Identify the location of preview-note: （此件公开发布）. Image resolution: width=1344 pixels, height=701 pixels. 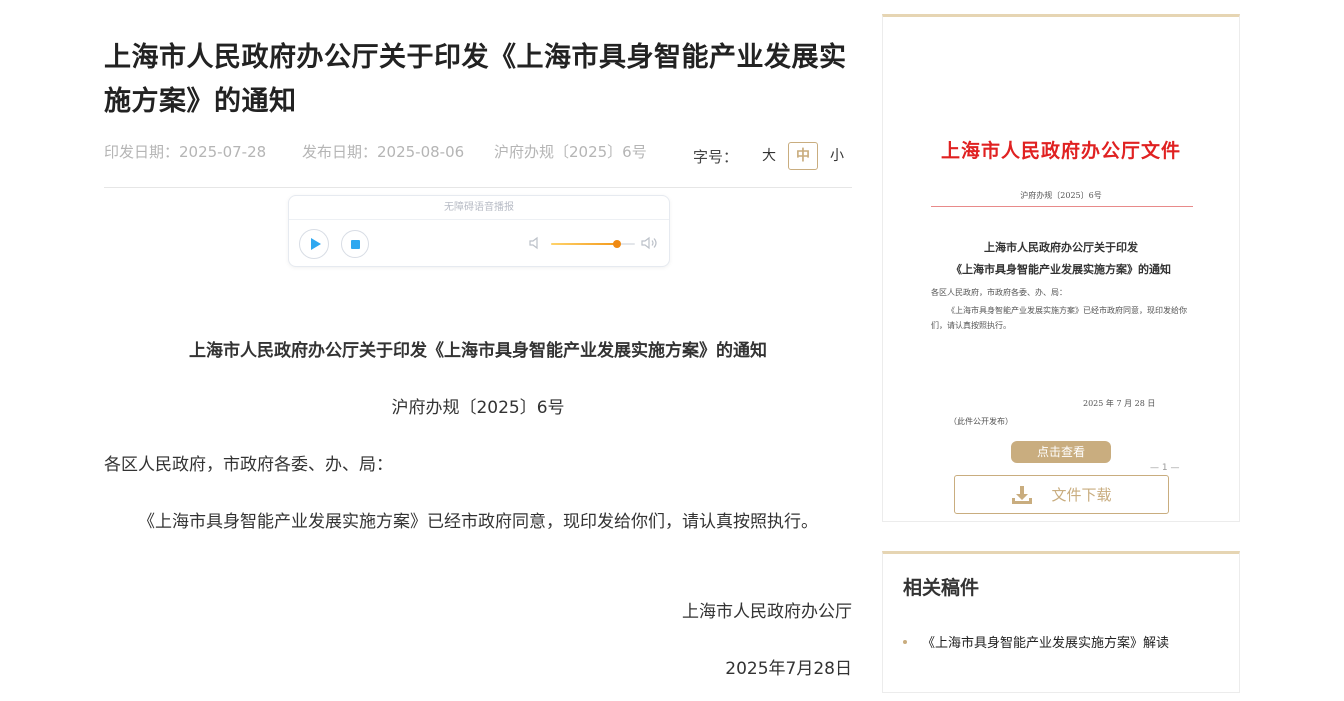
(981, 421).